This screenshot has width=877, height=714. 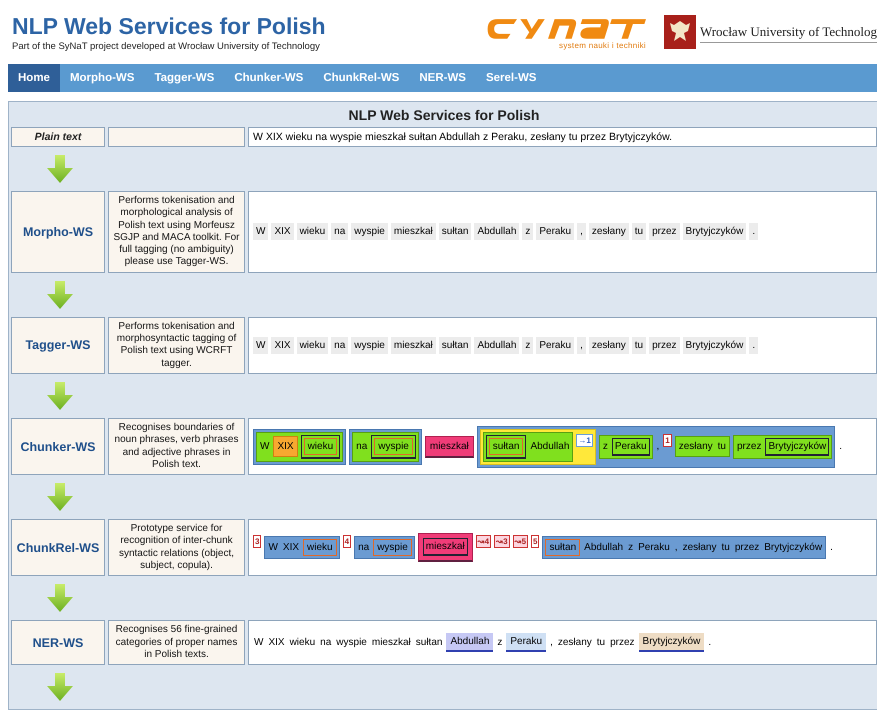 What do you see at coordinates (680, 32) in the screenshot?
I see `crest-icon` at bounding box center [680, 32].